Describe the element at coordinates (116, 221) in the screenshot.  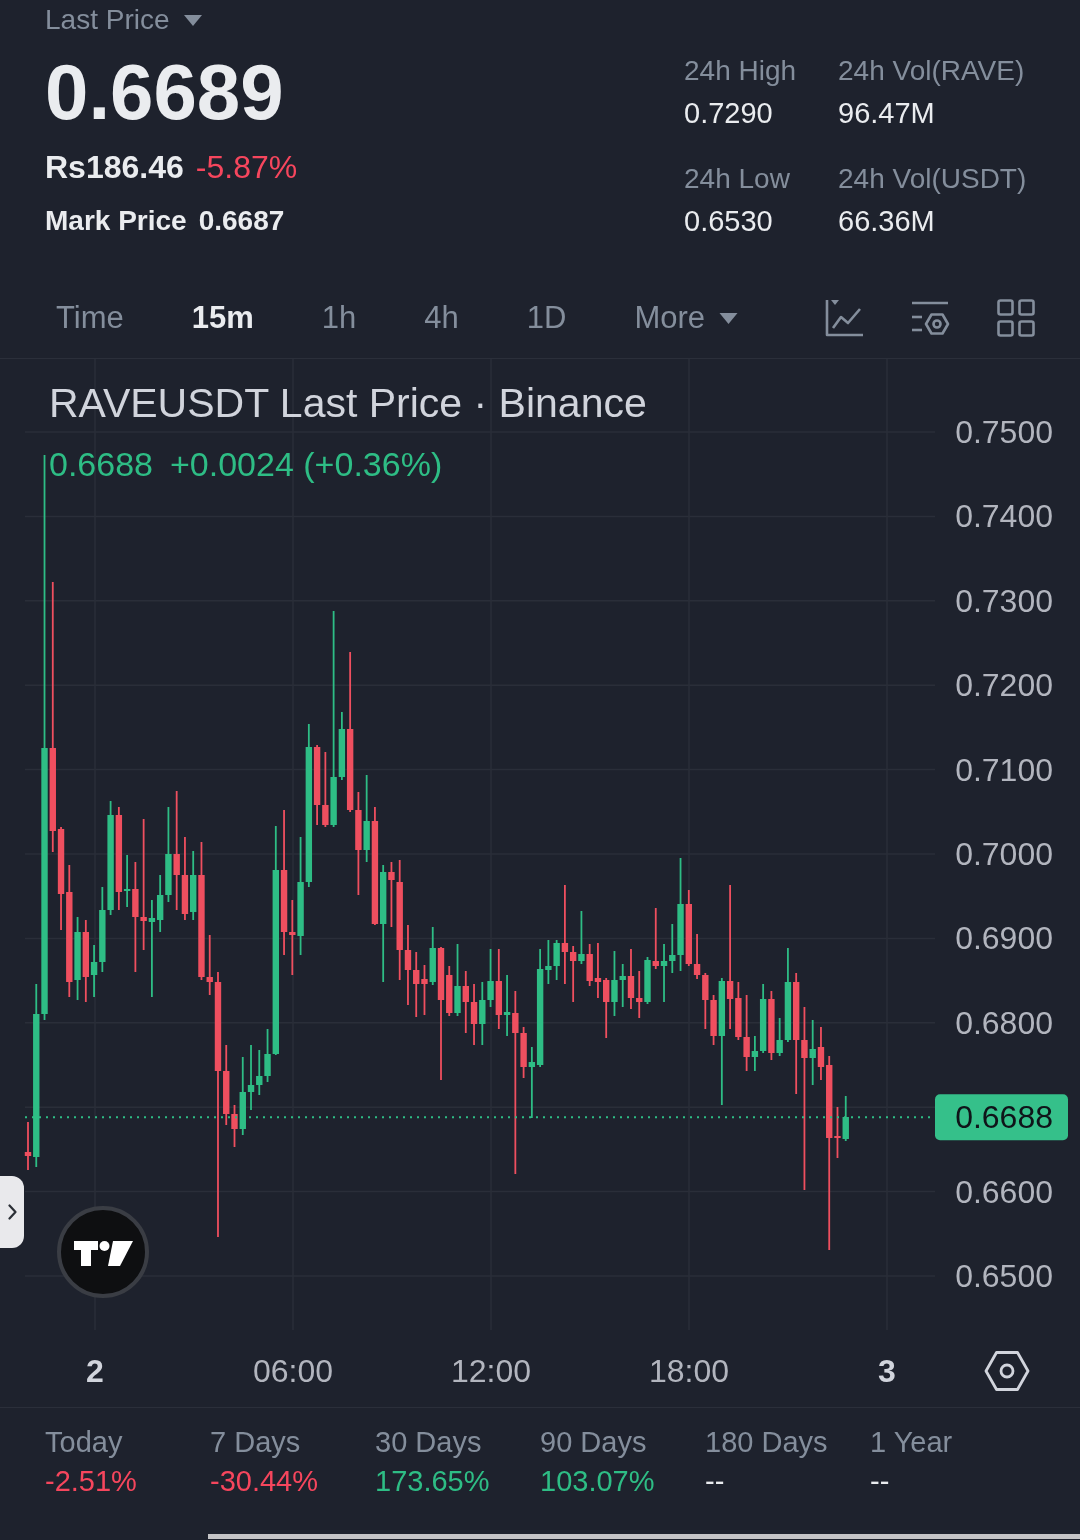
I see `mark-price-label: Mark Price` at that location.